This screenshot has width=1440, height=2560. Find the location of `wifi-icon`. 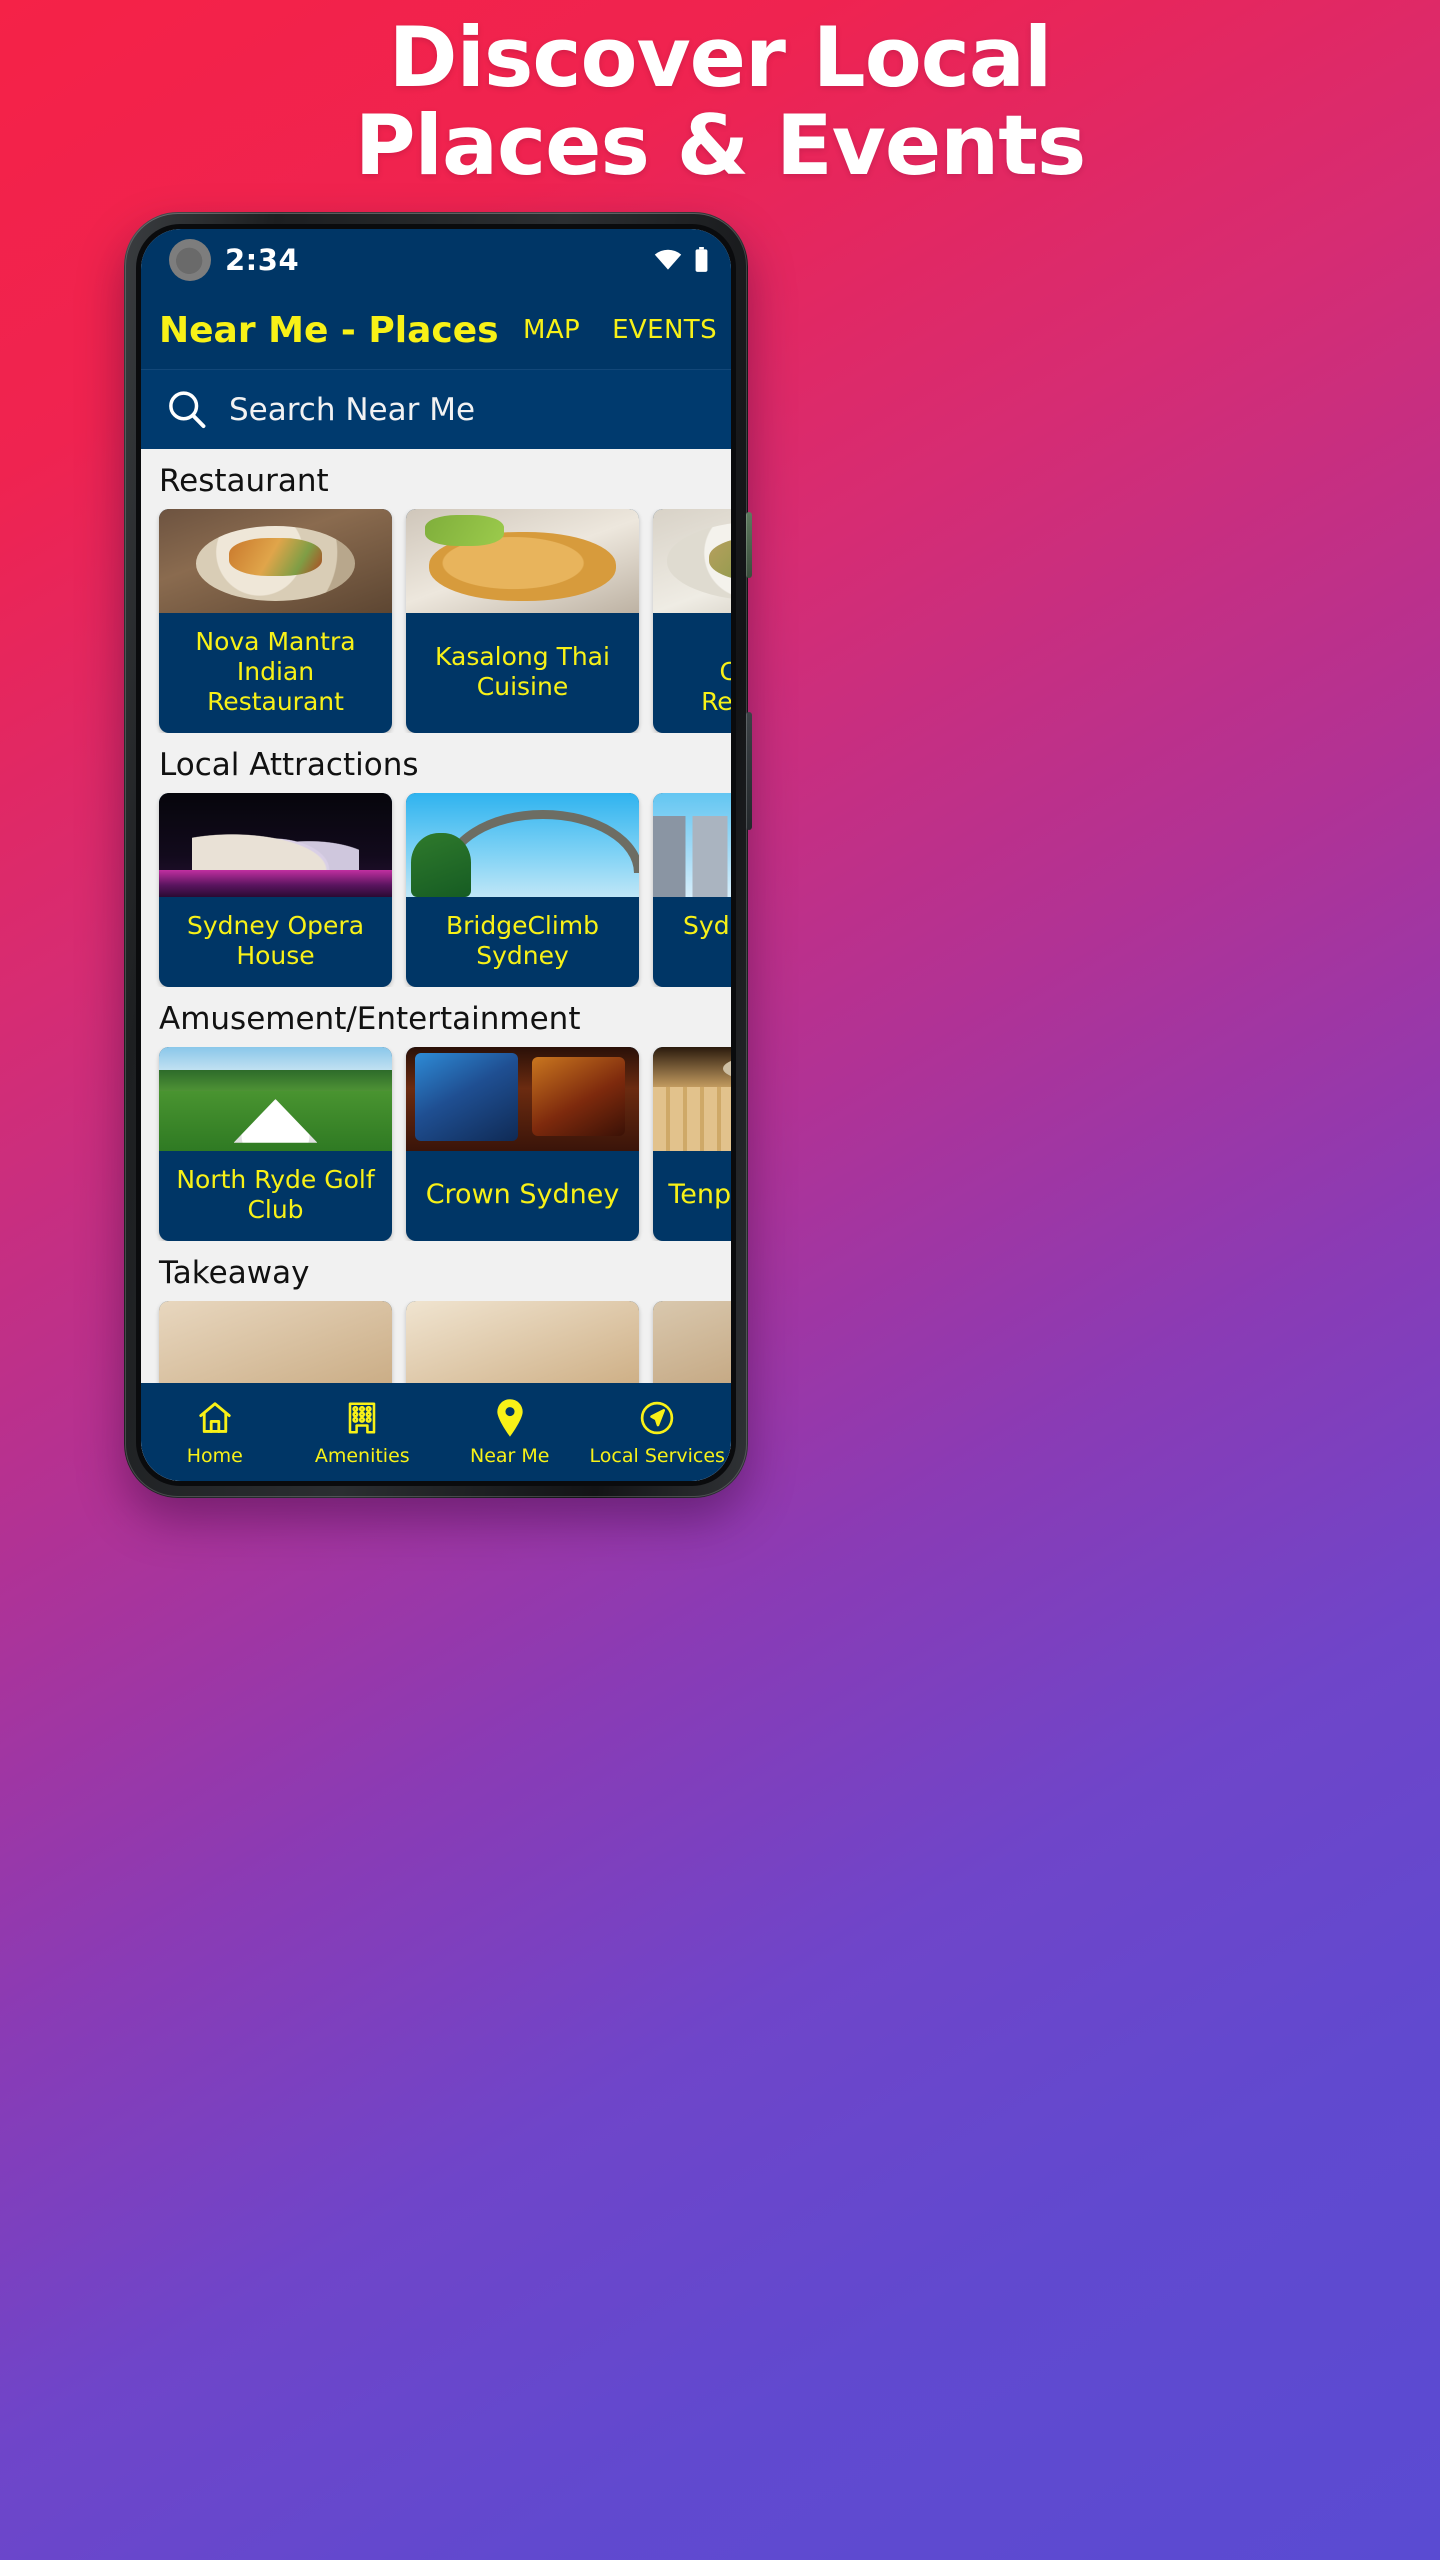

wifi-icon is located at coordinates (668, 260).